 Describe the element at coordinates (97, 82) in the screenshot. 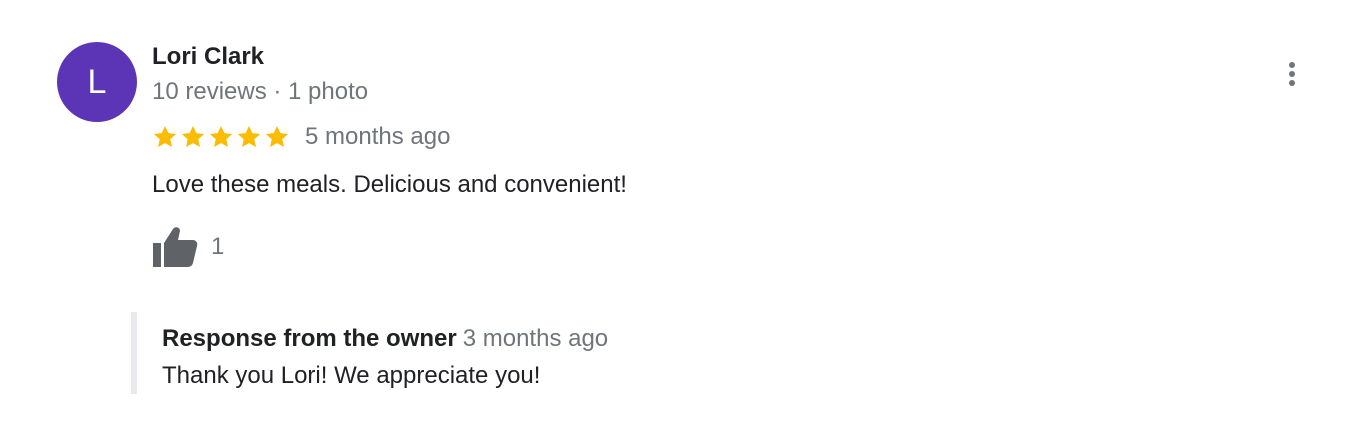

I see `avatar: L` at that location.